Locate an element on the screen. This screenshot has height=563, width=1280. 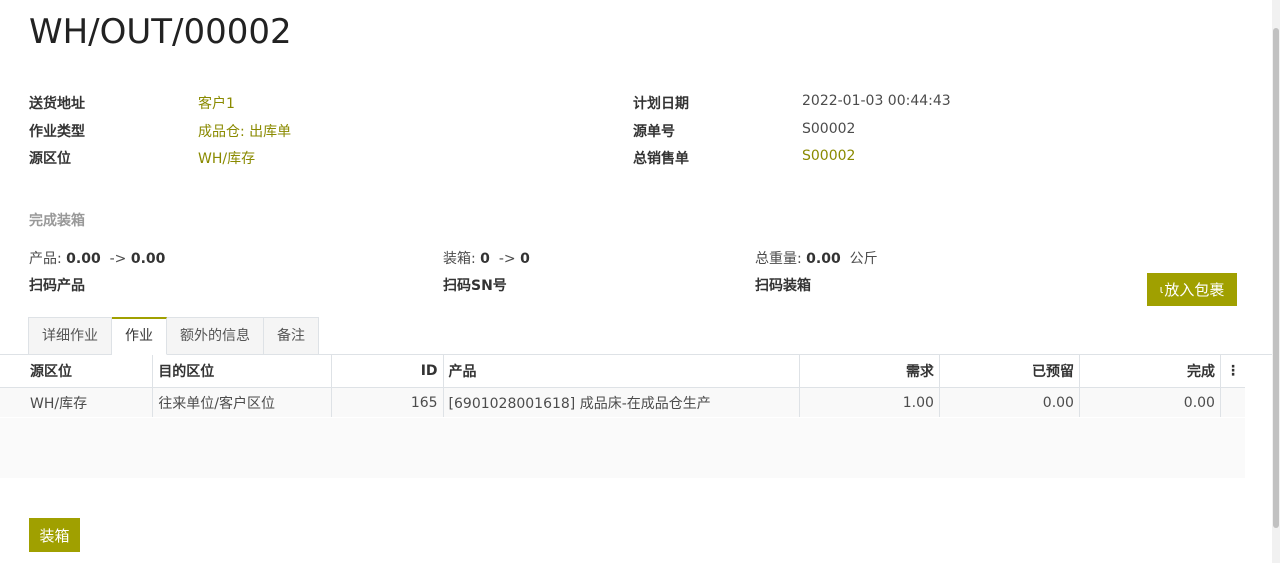
field-label-operation-type: 作业类型 is located at coordinates (57, 132).